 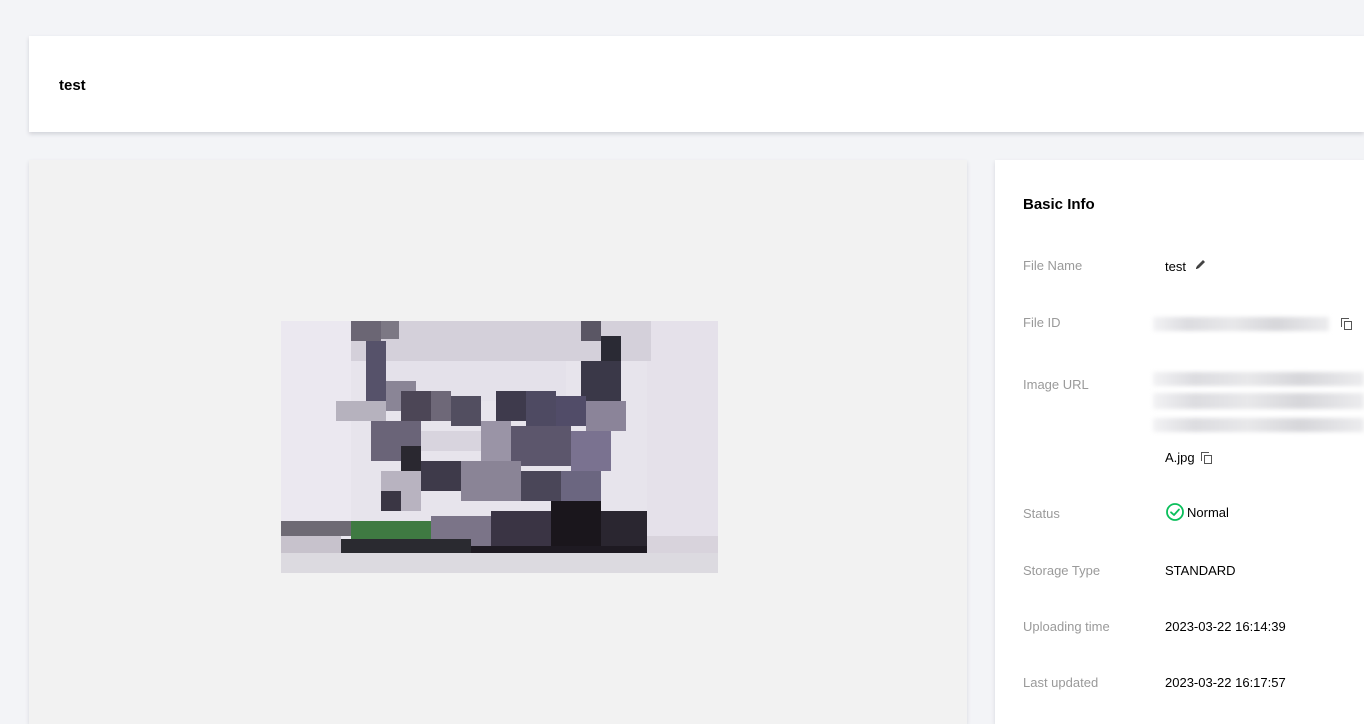 I want to click on copy-image-url-icon, so click(x=1206, y=457).